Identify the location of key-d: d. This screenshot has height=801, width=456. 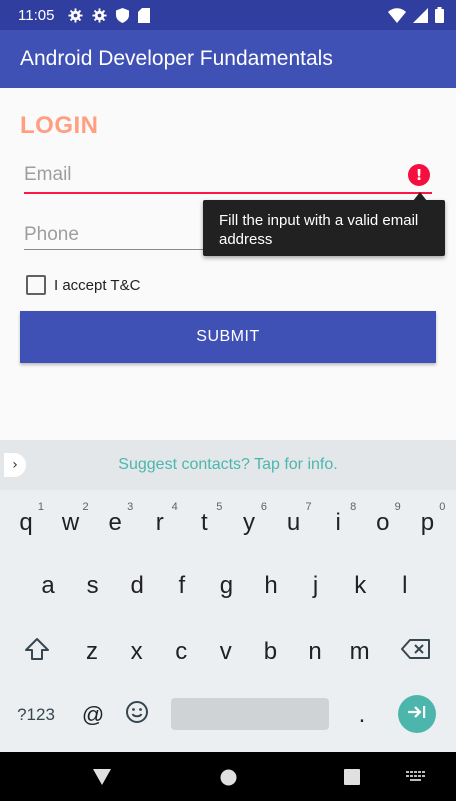
(137, 586).